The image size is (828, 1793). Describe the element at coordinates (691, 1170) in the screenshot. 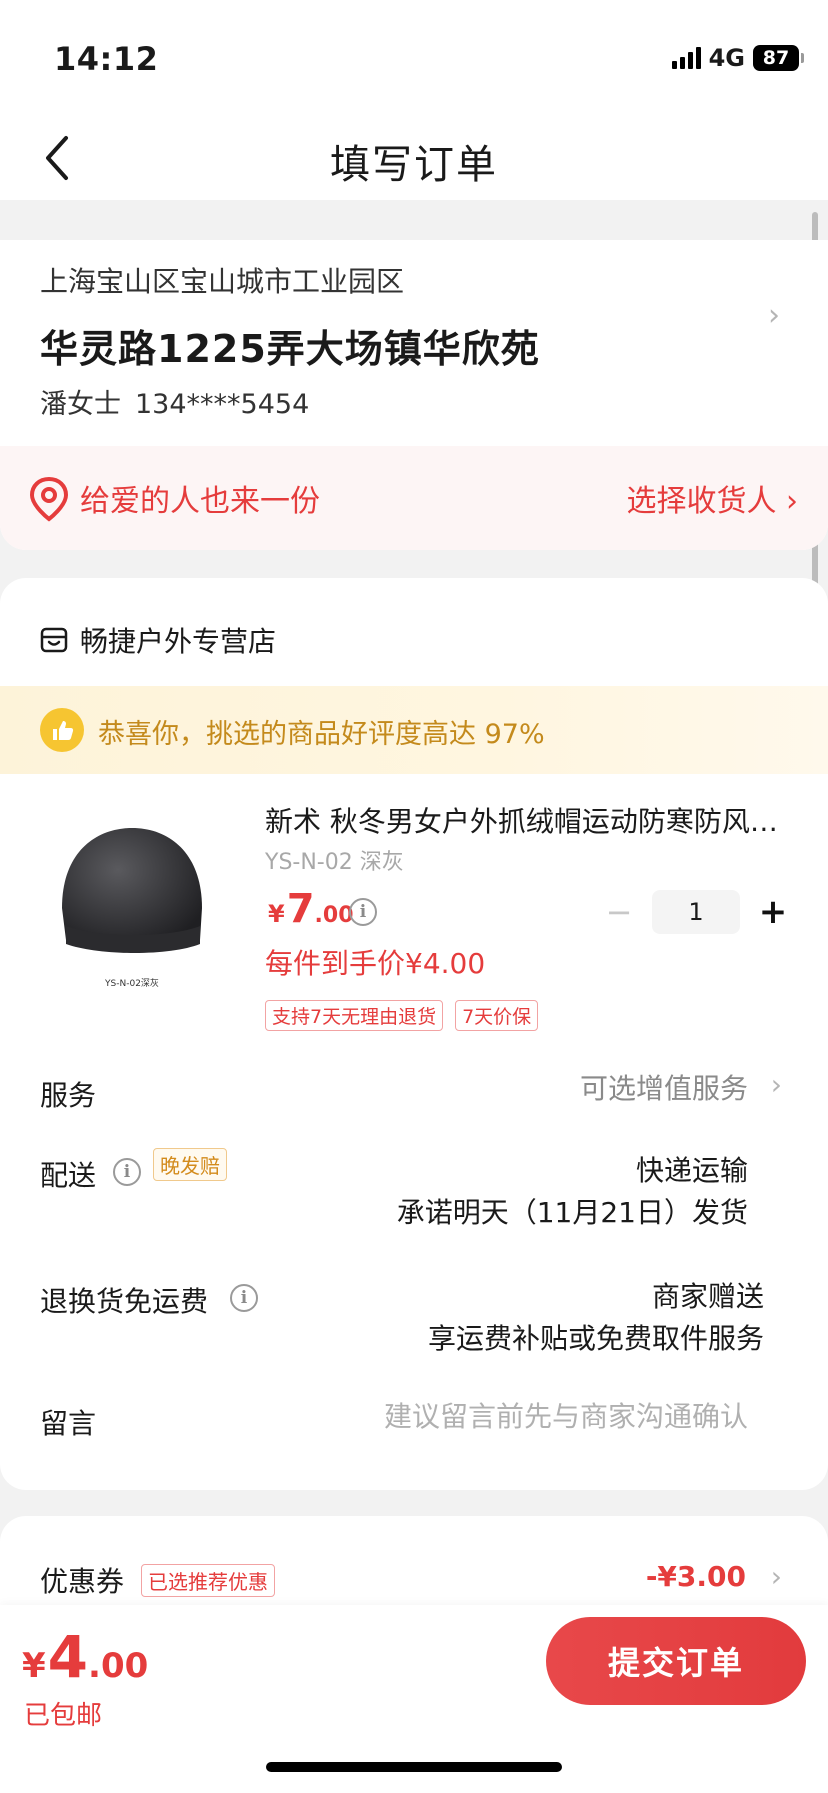

I see `delivery-line-1: 快递运输` at that location.